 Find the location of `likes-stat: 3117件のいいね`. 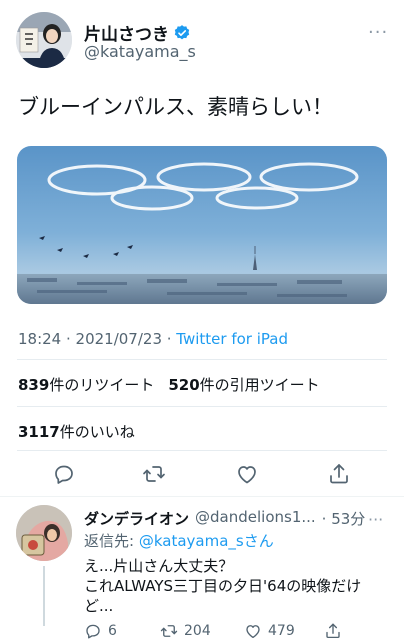

likes-stat: 3117件のいいね is located at coordinates (76, 431).